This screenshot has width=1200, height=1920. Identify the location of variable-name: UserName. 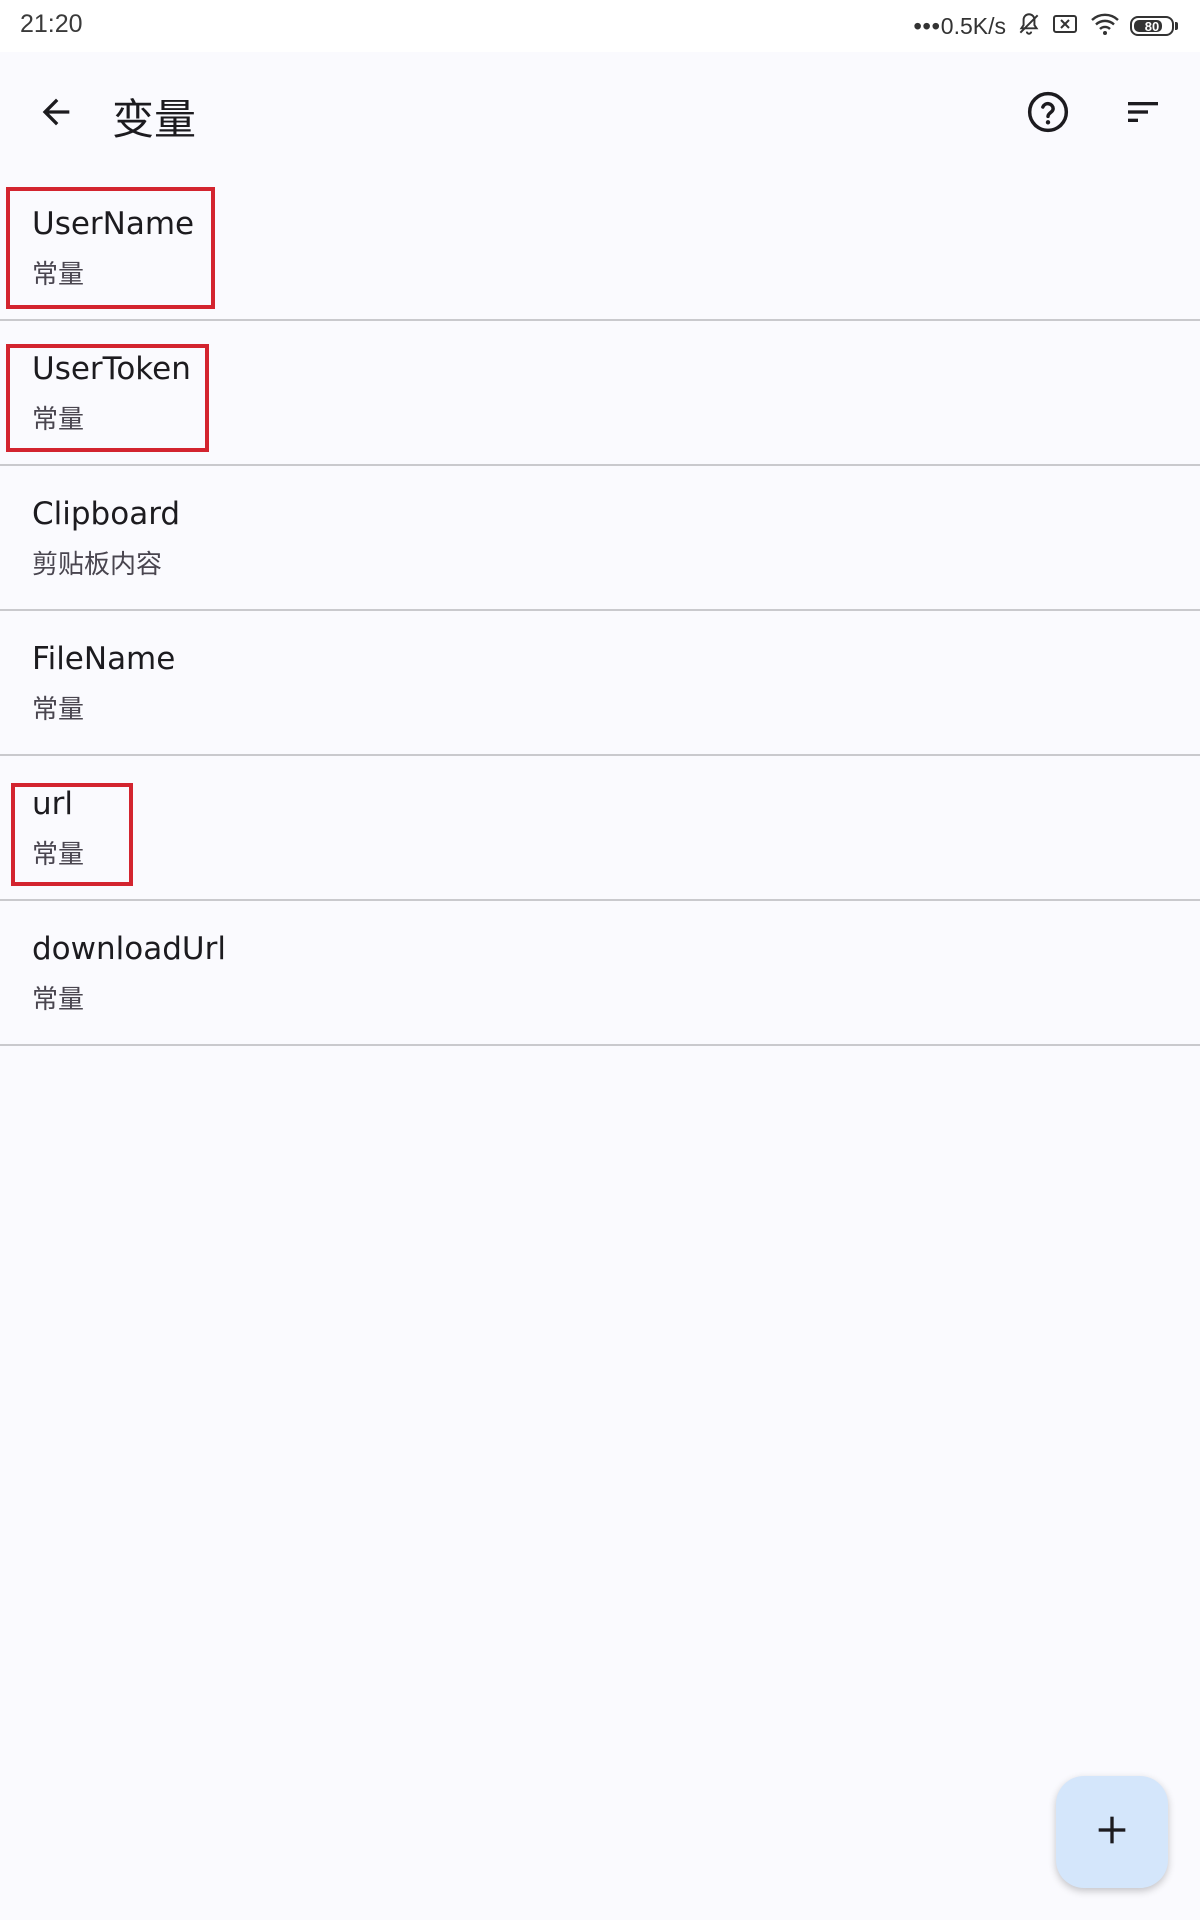
(113, 224).